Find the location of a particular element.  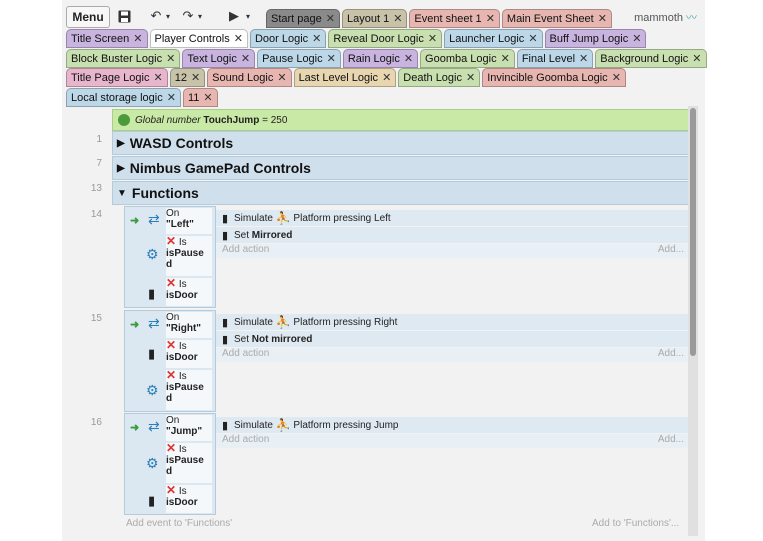

tab-buff-jump-logic: Buff Jump Logic ✕ is located at coordinates (595, 38).